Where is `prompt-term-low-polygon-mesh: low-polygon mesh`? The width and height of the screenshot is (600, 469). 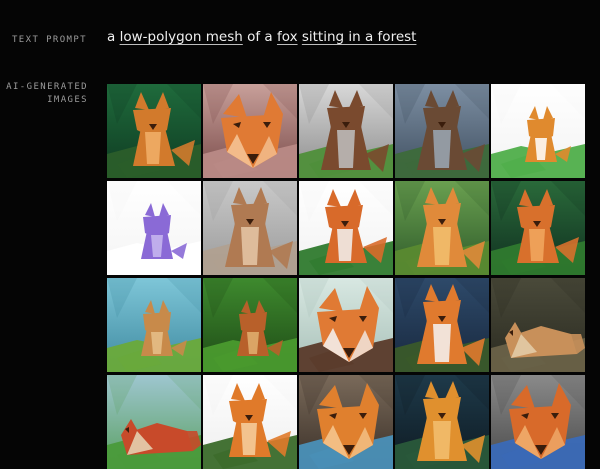
prompt-term-low-polygon-mesh: low-polygon mesh is located at coordinates (181, 37).